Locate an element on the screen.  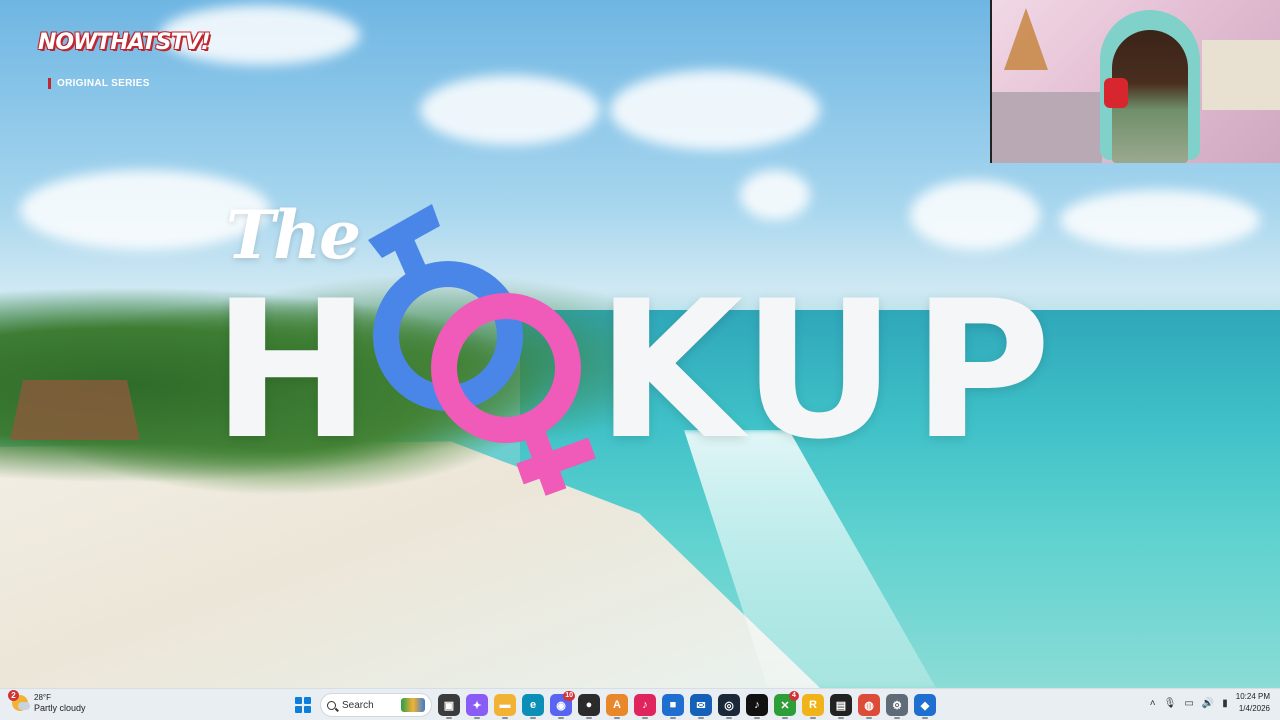
edge-icon: e is located at coordinates (533, 706).